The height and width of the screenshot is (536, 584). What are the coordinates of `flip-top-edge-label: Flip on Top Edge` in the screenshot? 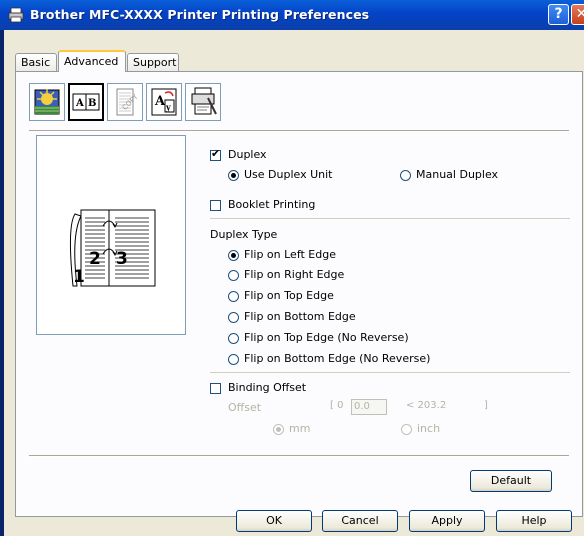 It's located at (289, 295).